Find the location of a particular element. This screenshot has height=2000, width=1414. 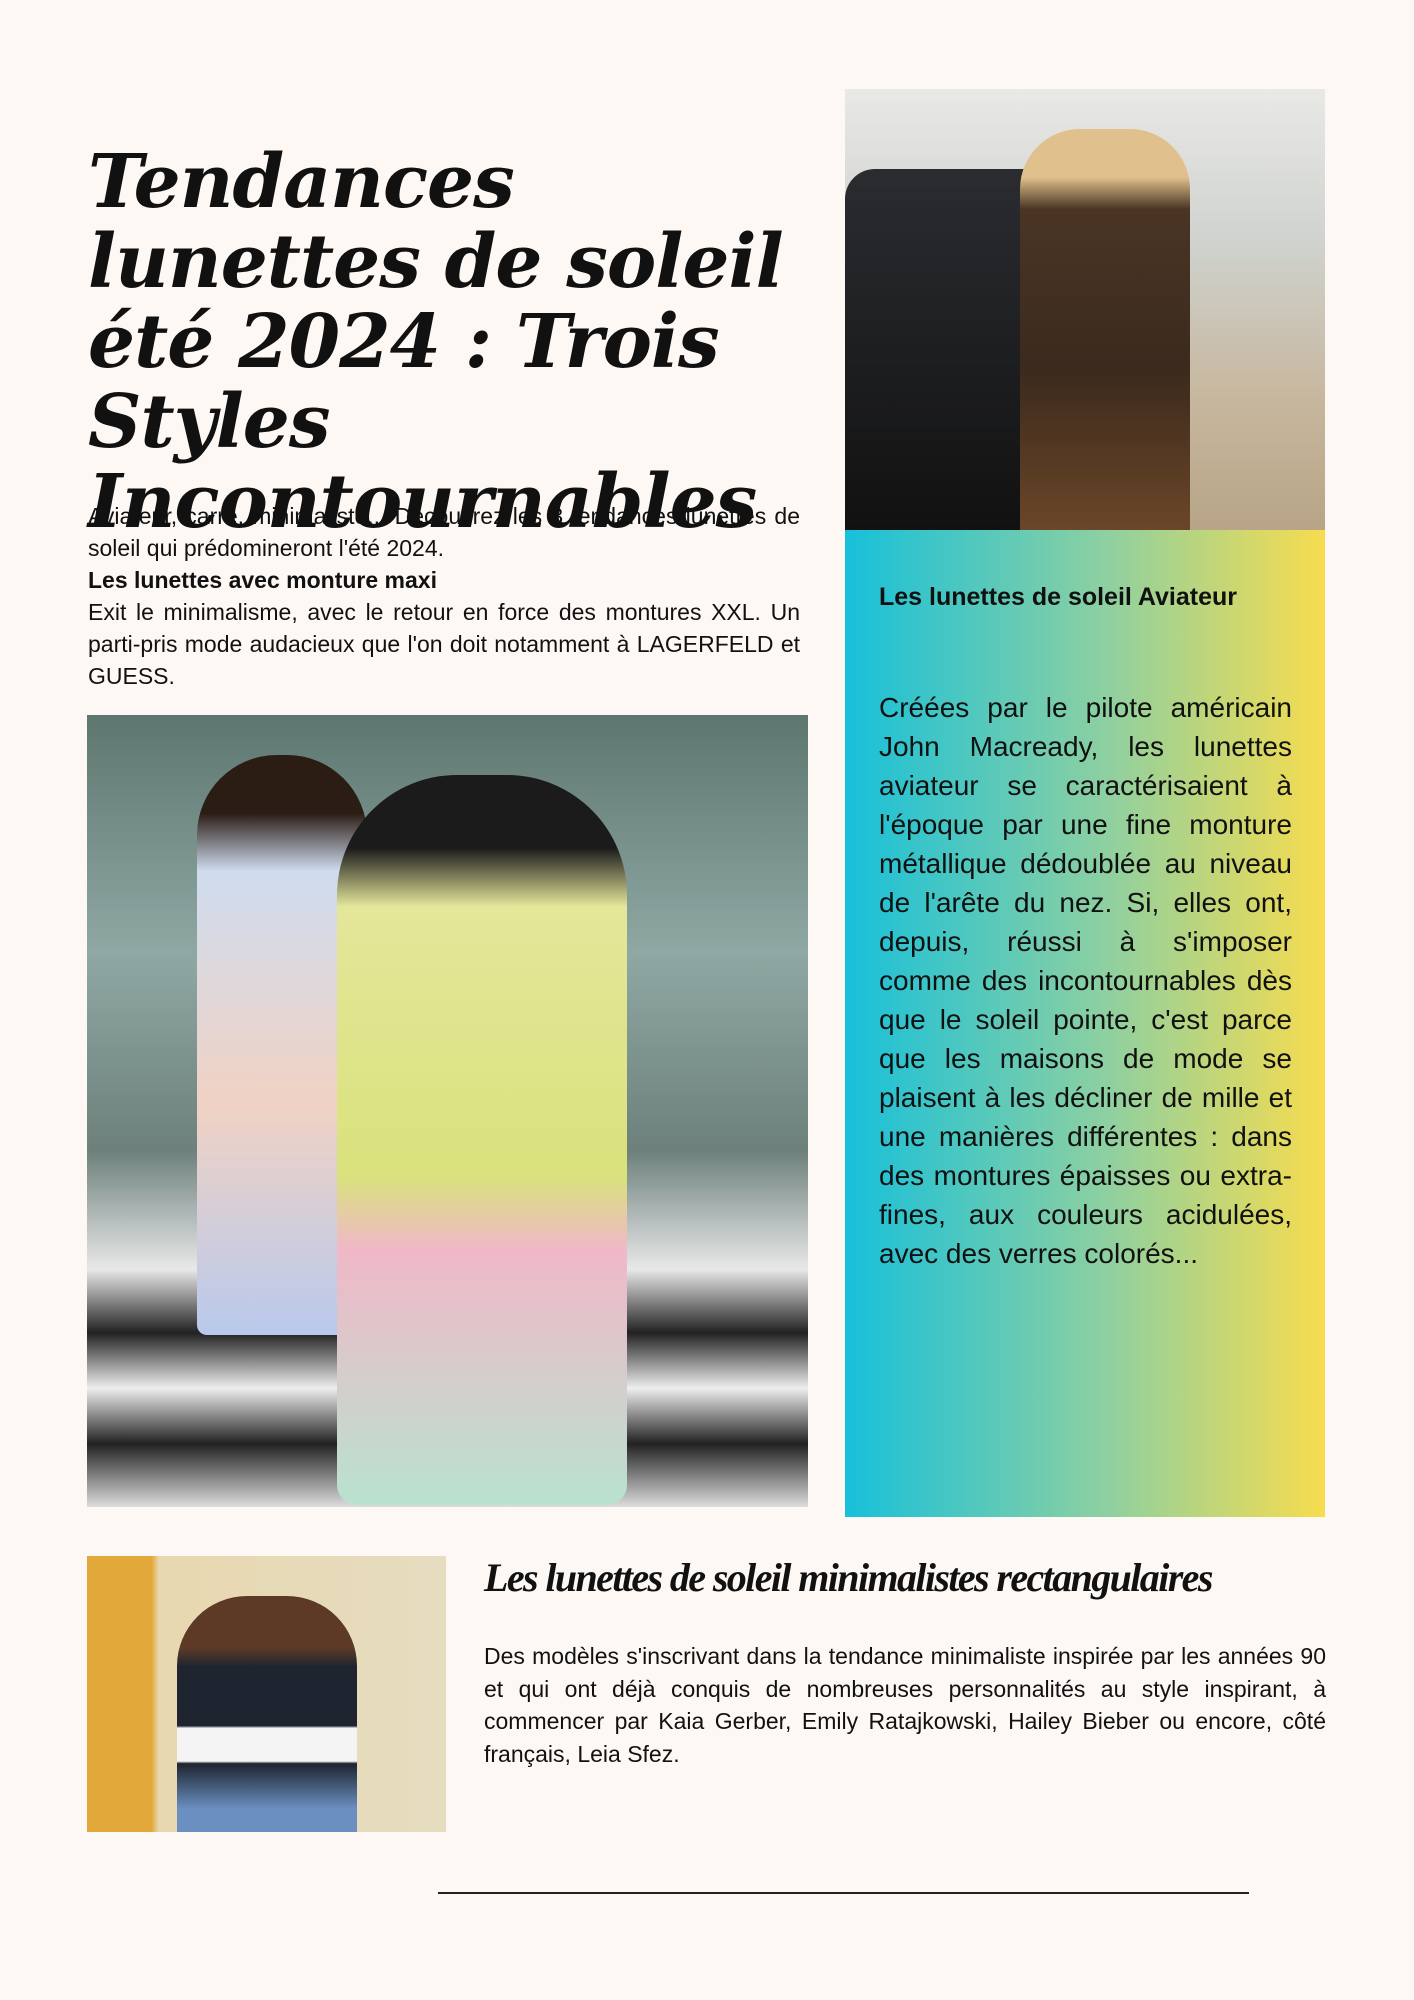

street-style-photo-minimalist is located at coordinates (266, 1694).